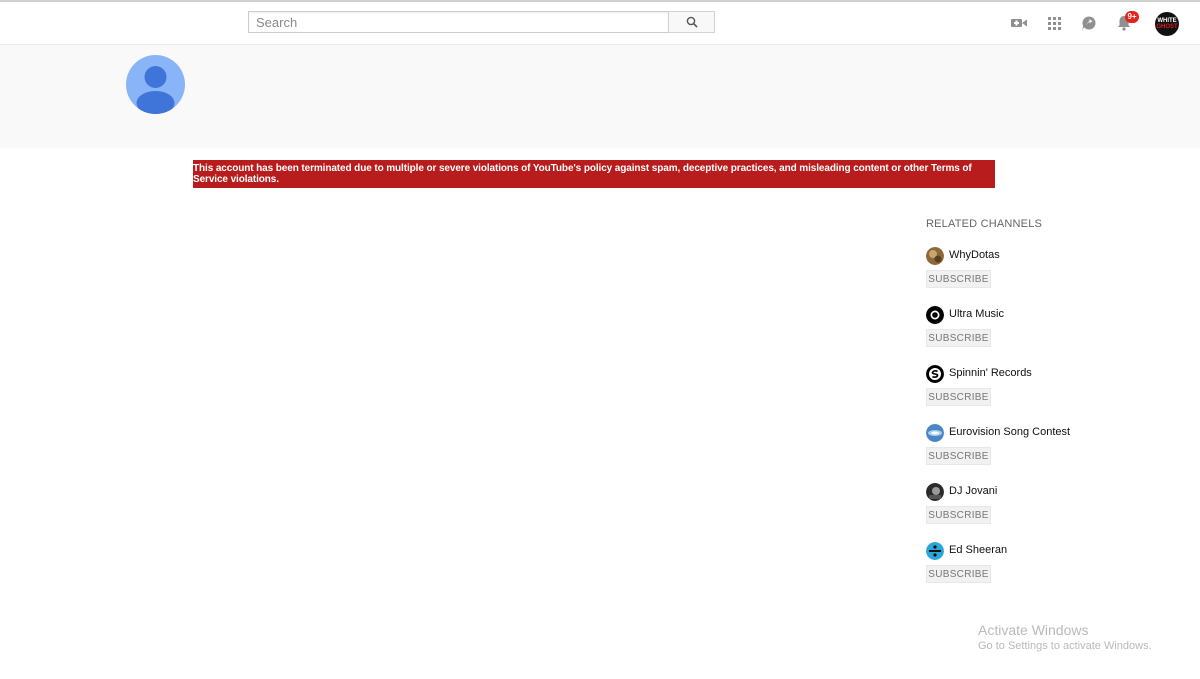 The image size is (1200, 679). I want to click on channel-name-link: WhyDotas, so click(974, 255).